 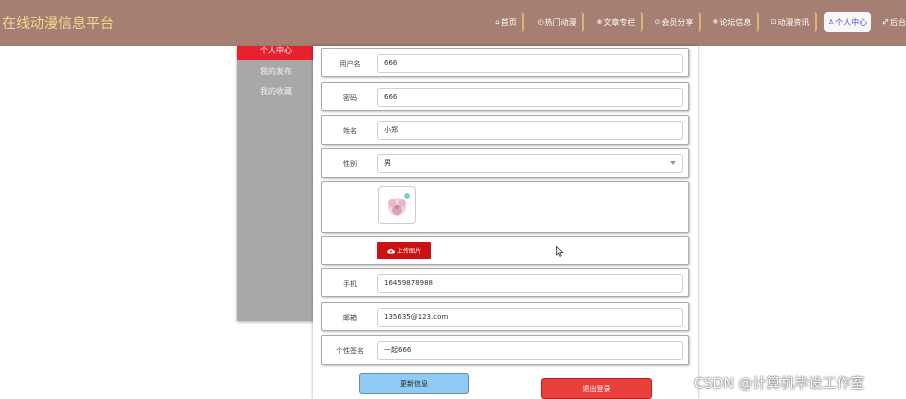 I want to click on upload-image-label: 上传图片, so click(x=408, y=251).